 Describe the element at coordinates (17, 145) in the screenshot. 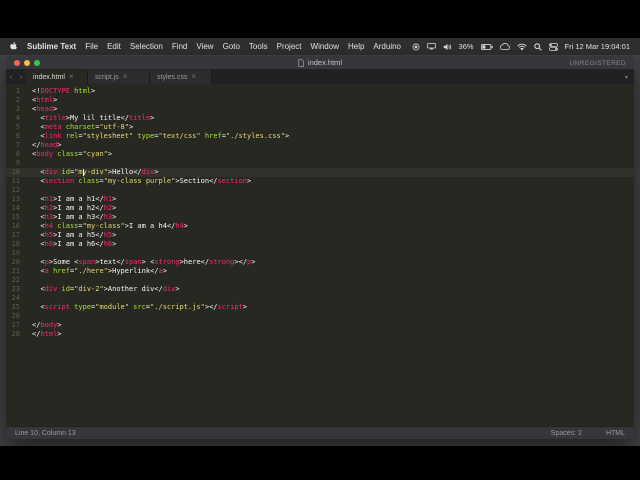

I see `line-number: 7` at that location.